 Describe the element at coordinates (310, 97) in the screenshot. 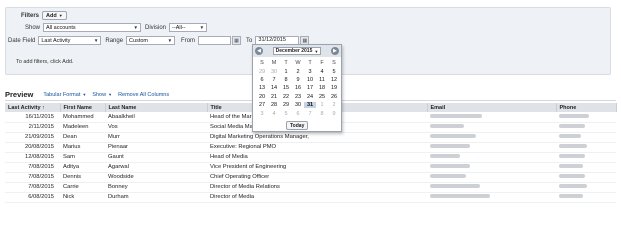

I see `calendar-day: 24` at that location.